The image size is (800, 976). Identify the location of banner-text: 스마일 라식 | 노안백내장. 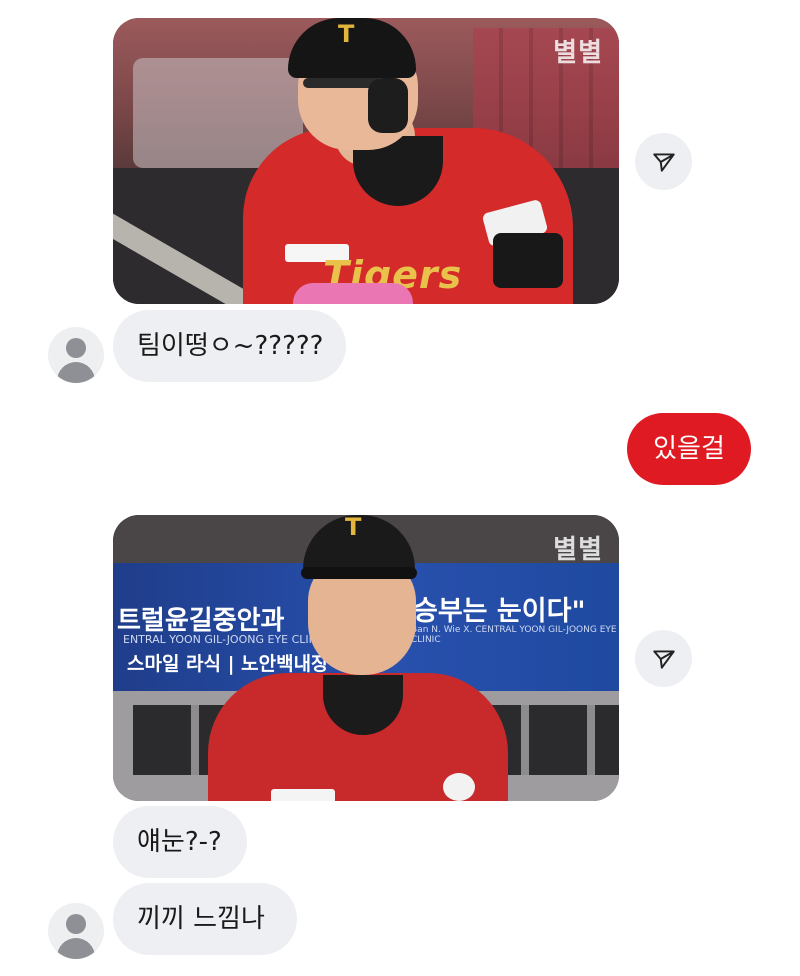
(228, 664).